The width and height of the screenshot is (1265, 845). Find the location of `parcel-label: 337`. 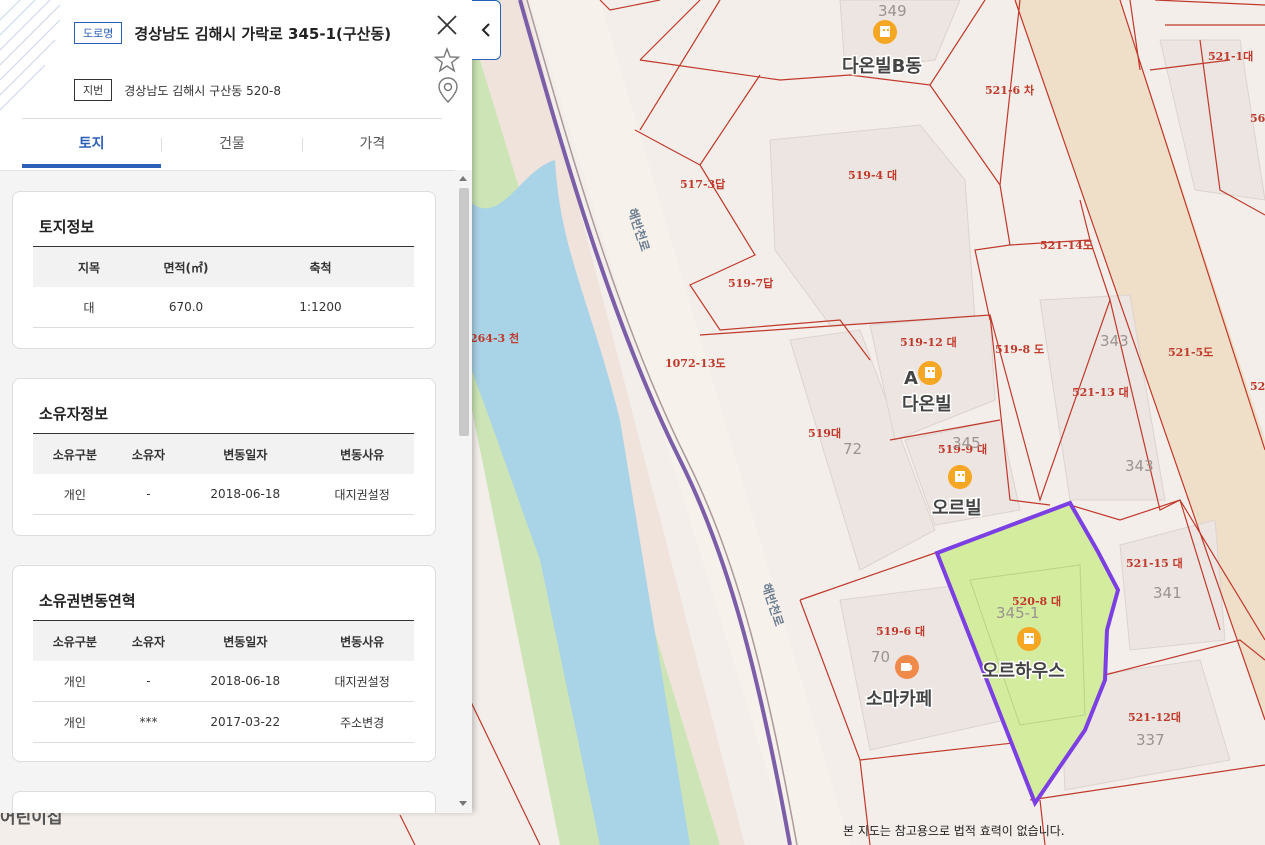

parcel-label: 337 is located at coordinates (1150, 740).